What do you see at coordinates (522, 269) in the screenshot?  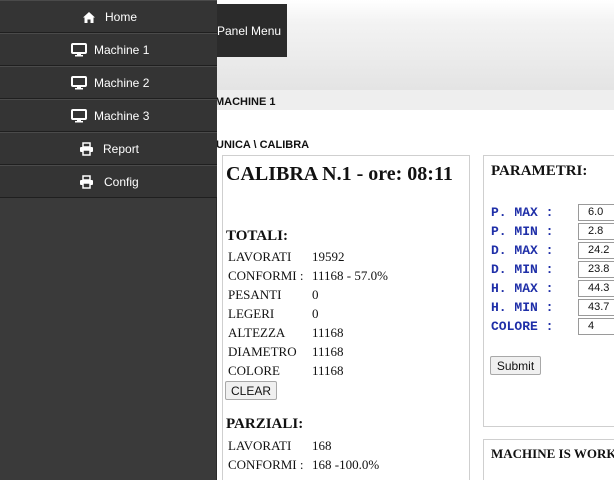 I see `param-label: D. MIN :` at bounding box center [522, 269].